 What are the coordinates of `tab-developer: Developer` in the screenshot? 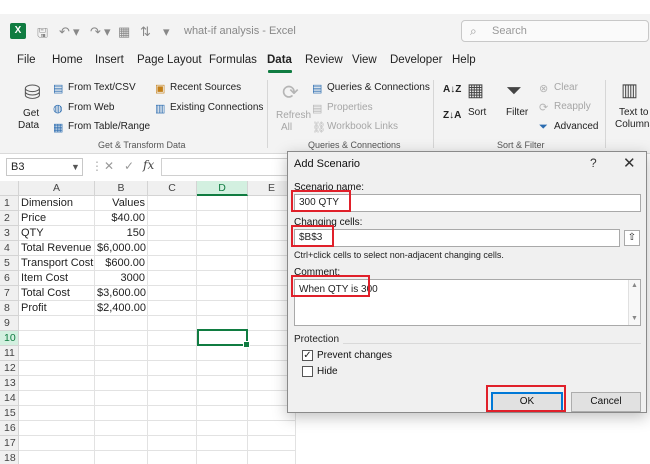 It's located at (416, 60).